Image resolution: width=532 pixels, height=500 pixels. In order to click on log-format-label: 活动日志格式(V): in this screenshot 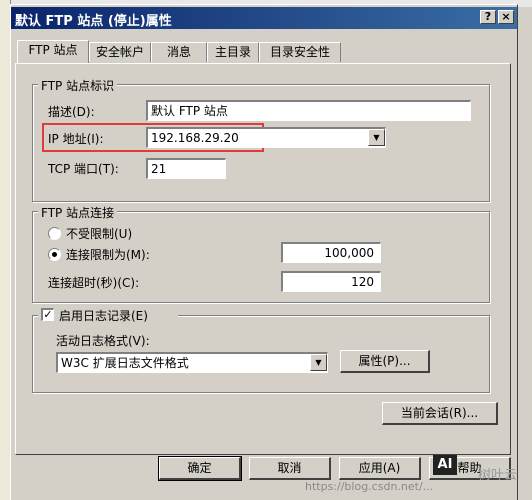, I will do `click(103, 341)`.